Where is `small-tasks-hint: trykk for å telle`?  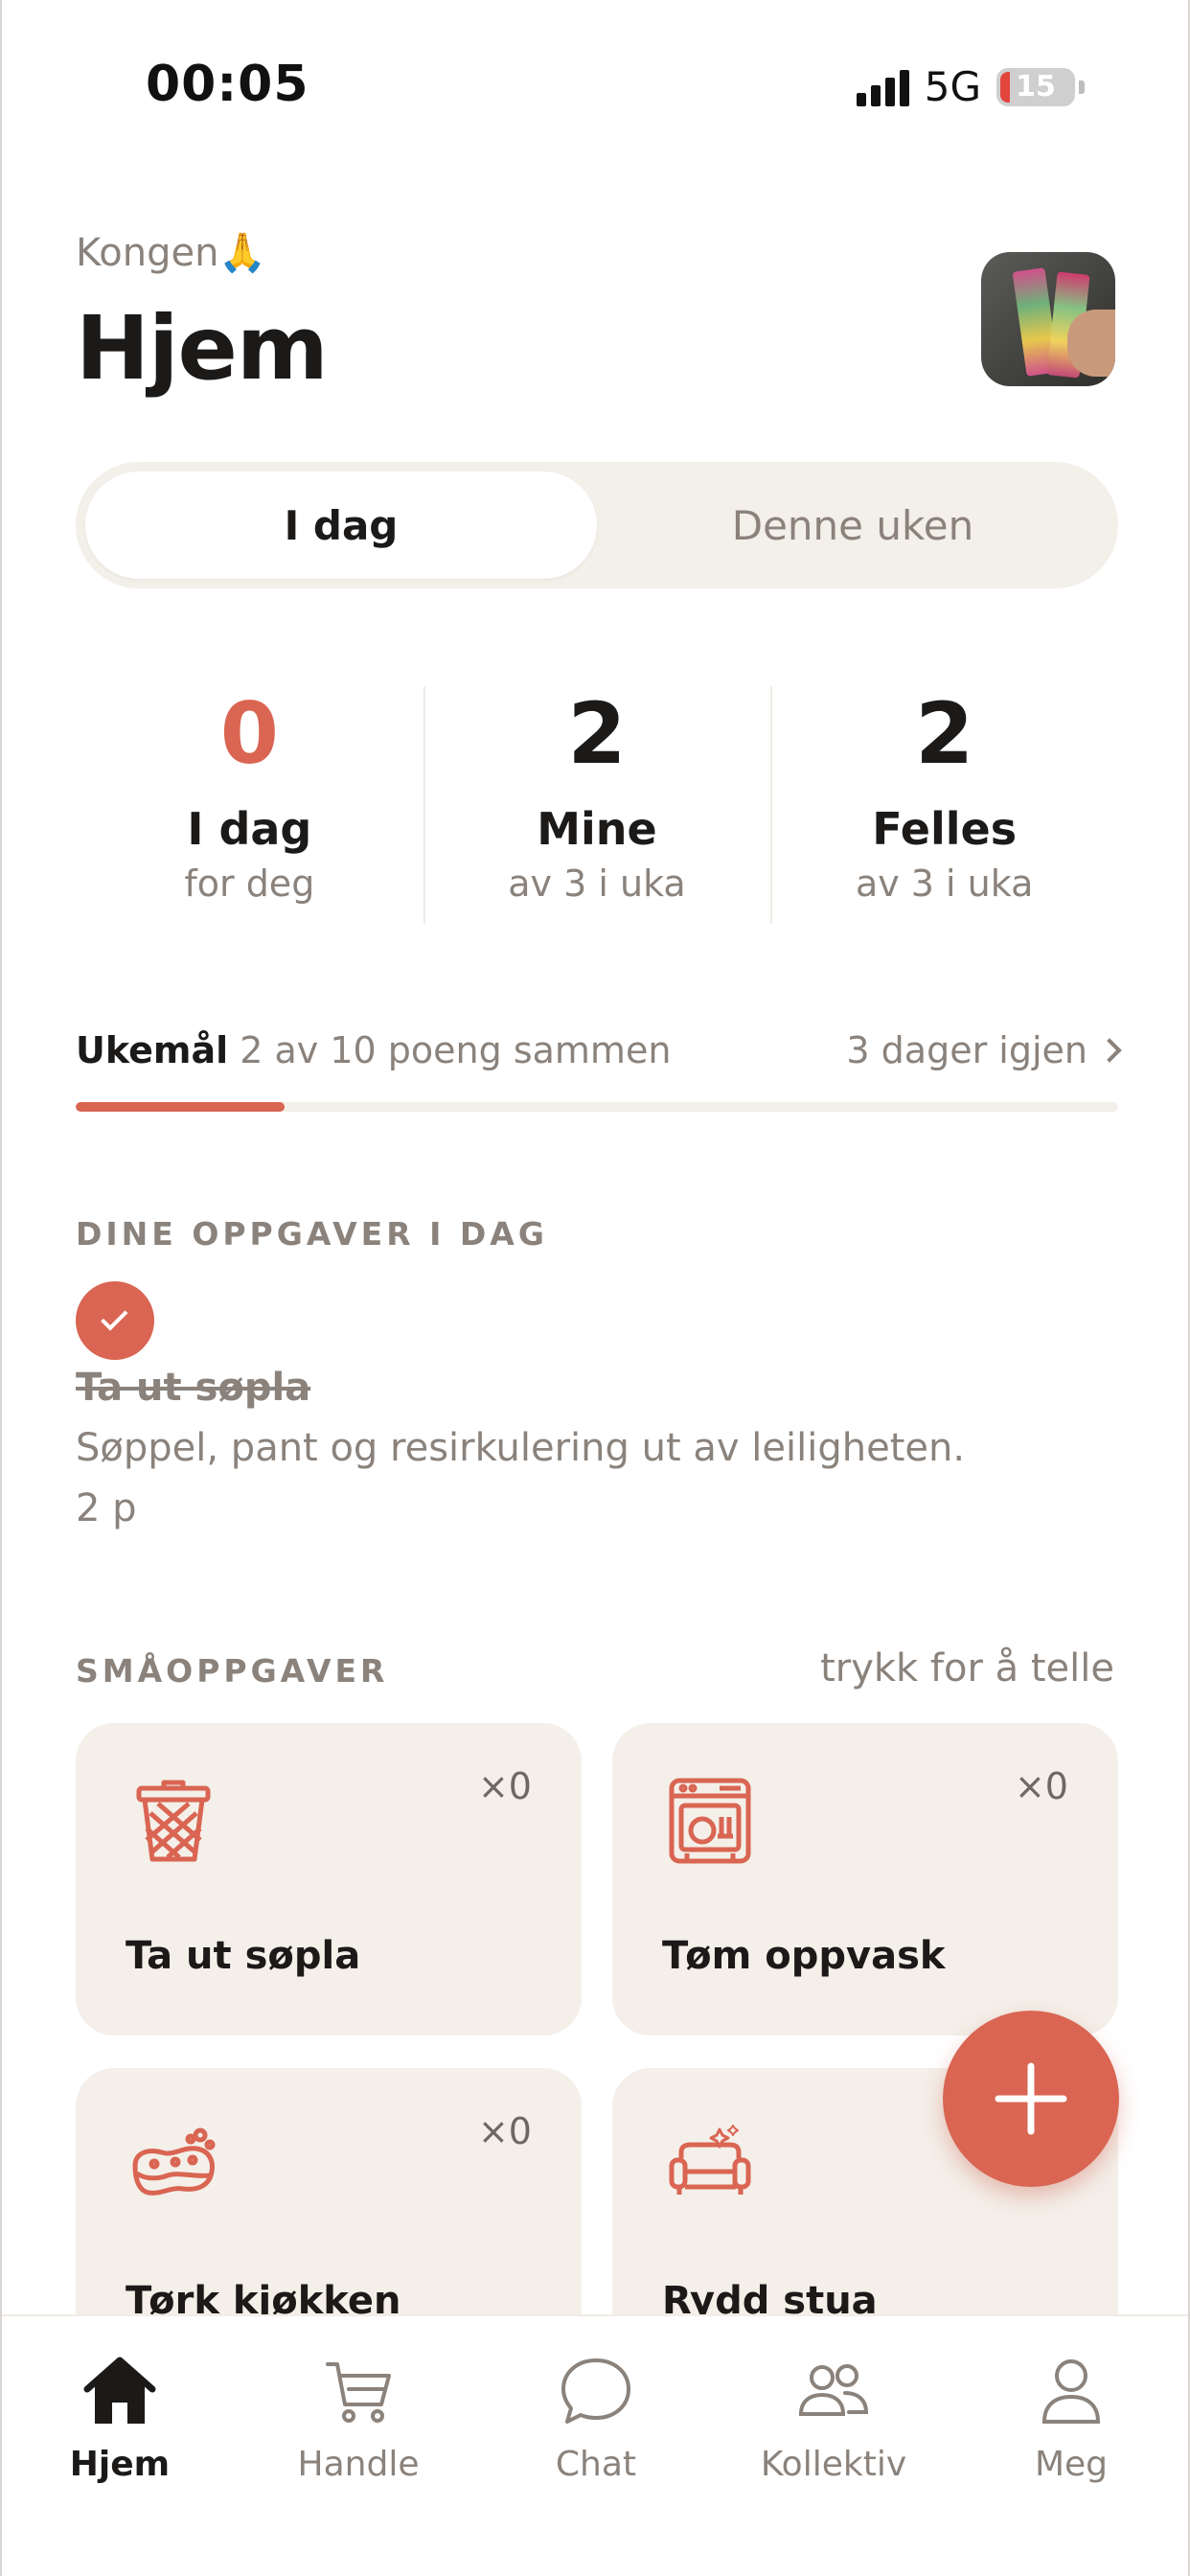 small-tasks-hint: trykk for å telle is located at coordinates (967, 1668).